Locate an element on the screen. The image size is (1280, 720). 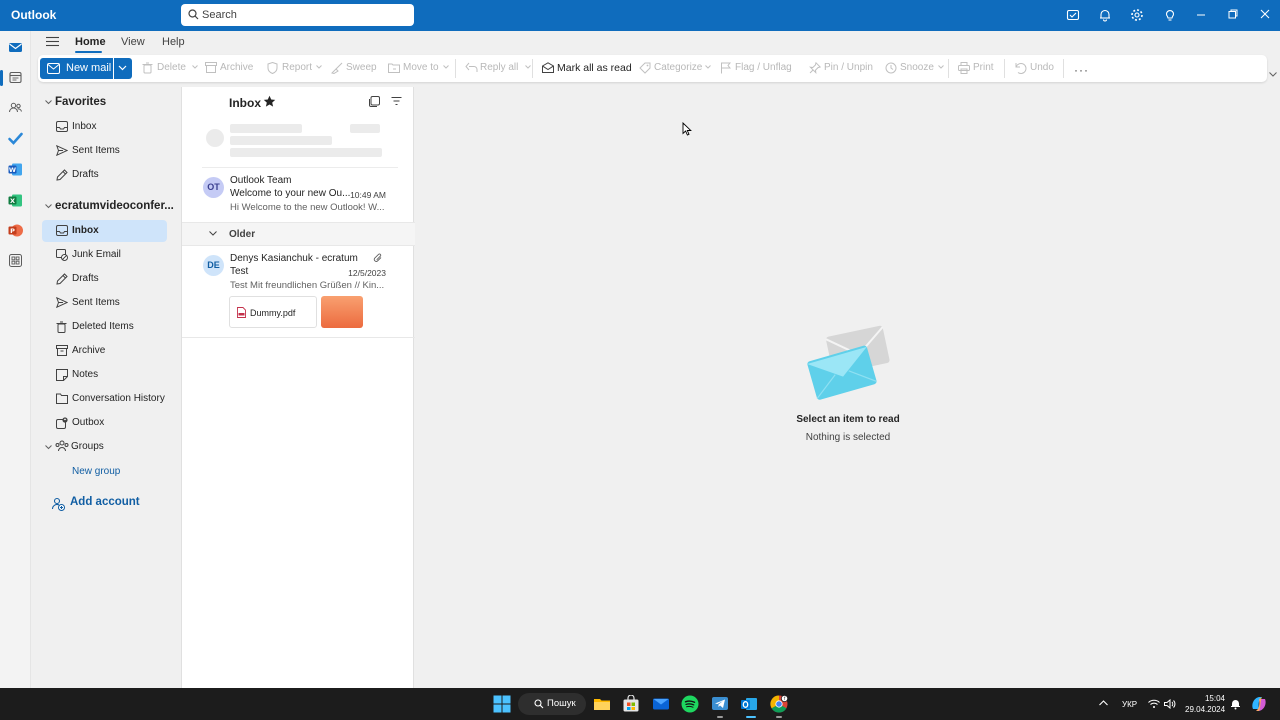
ribbon-collapse-icon is located at coordinates (1273, 74).